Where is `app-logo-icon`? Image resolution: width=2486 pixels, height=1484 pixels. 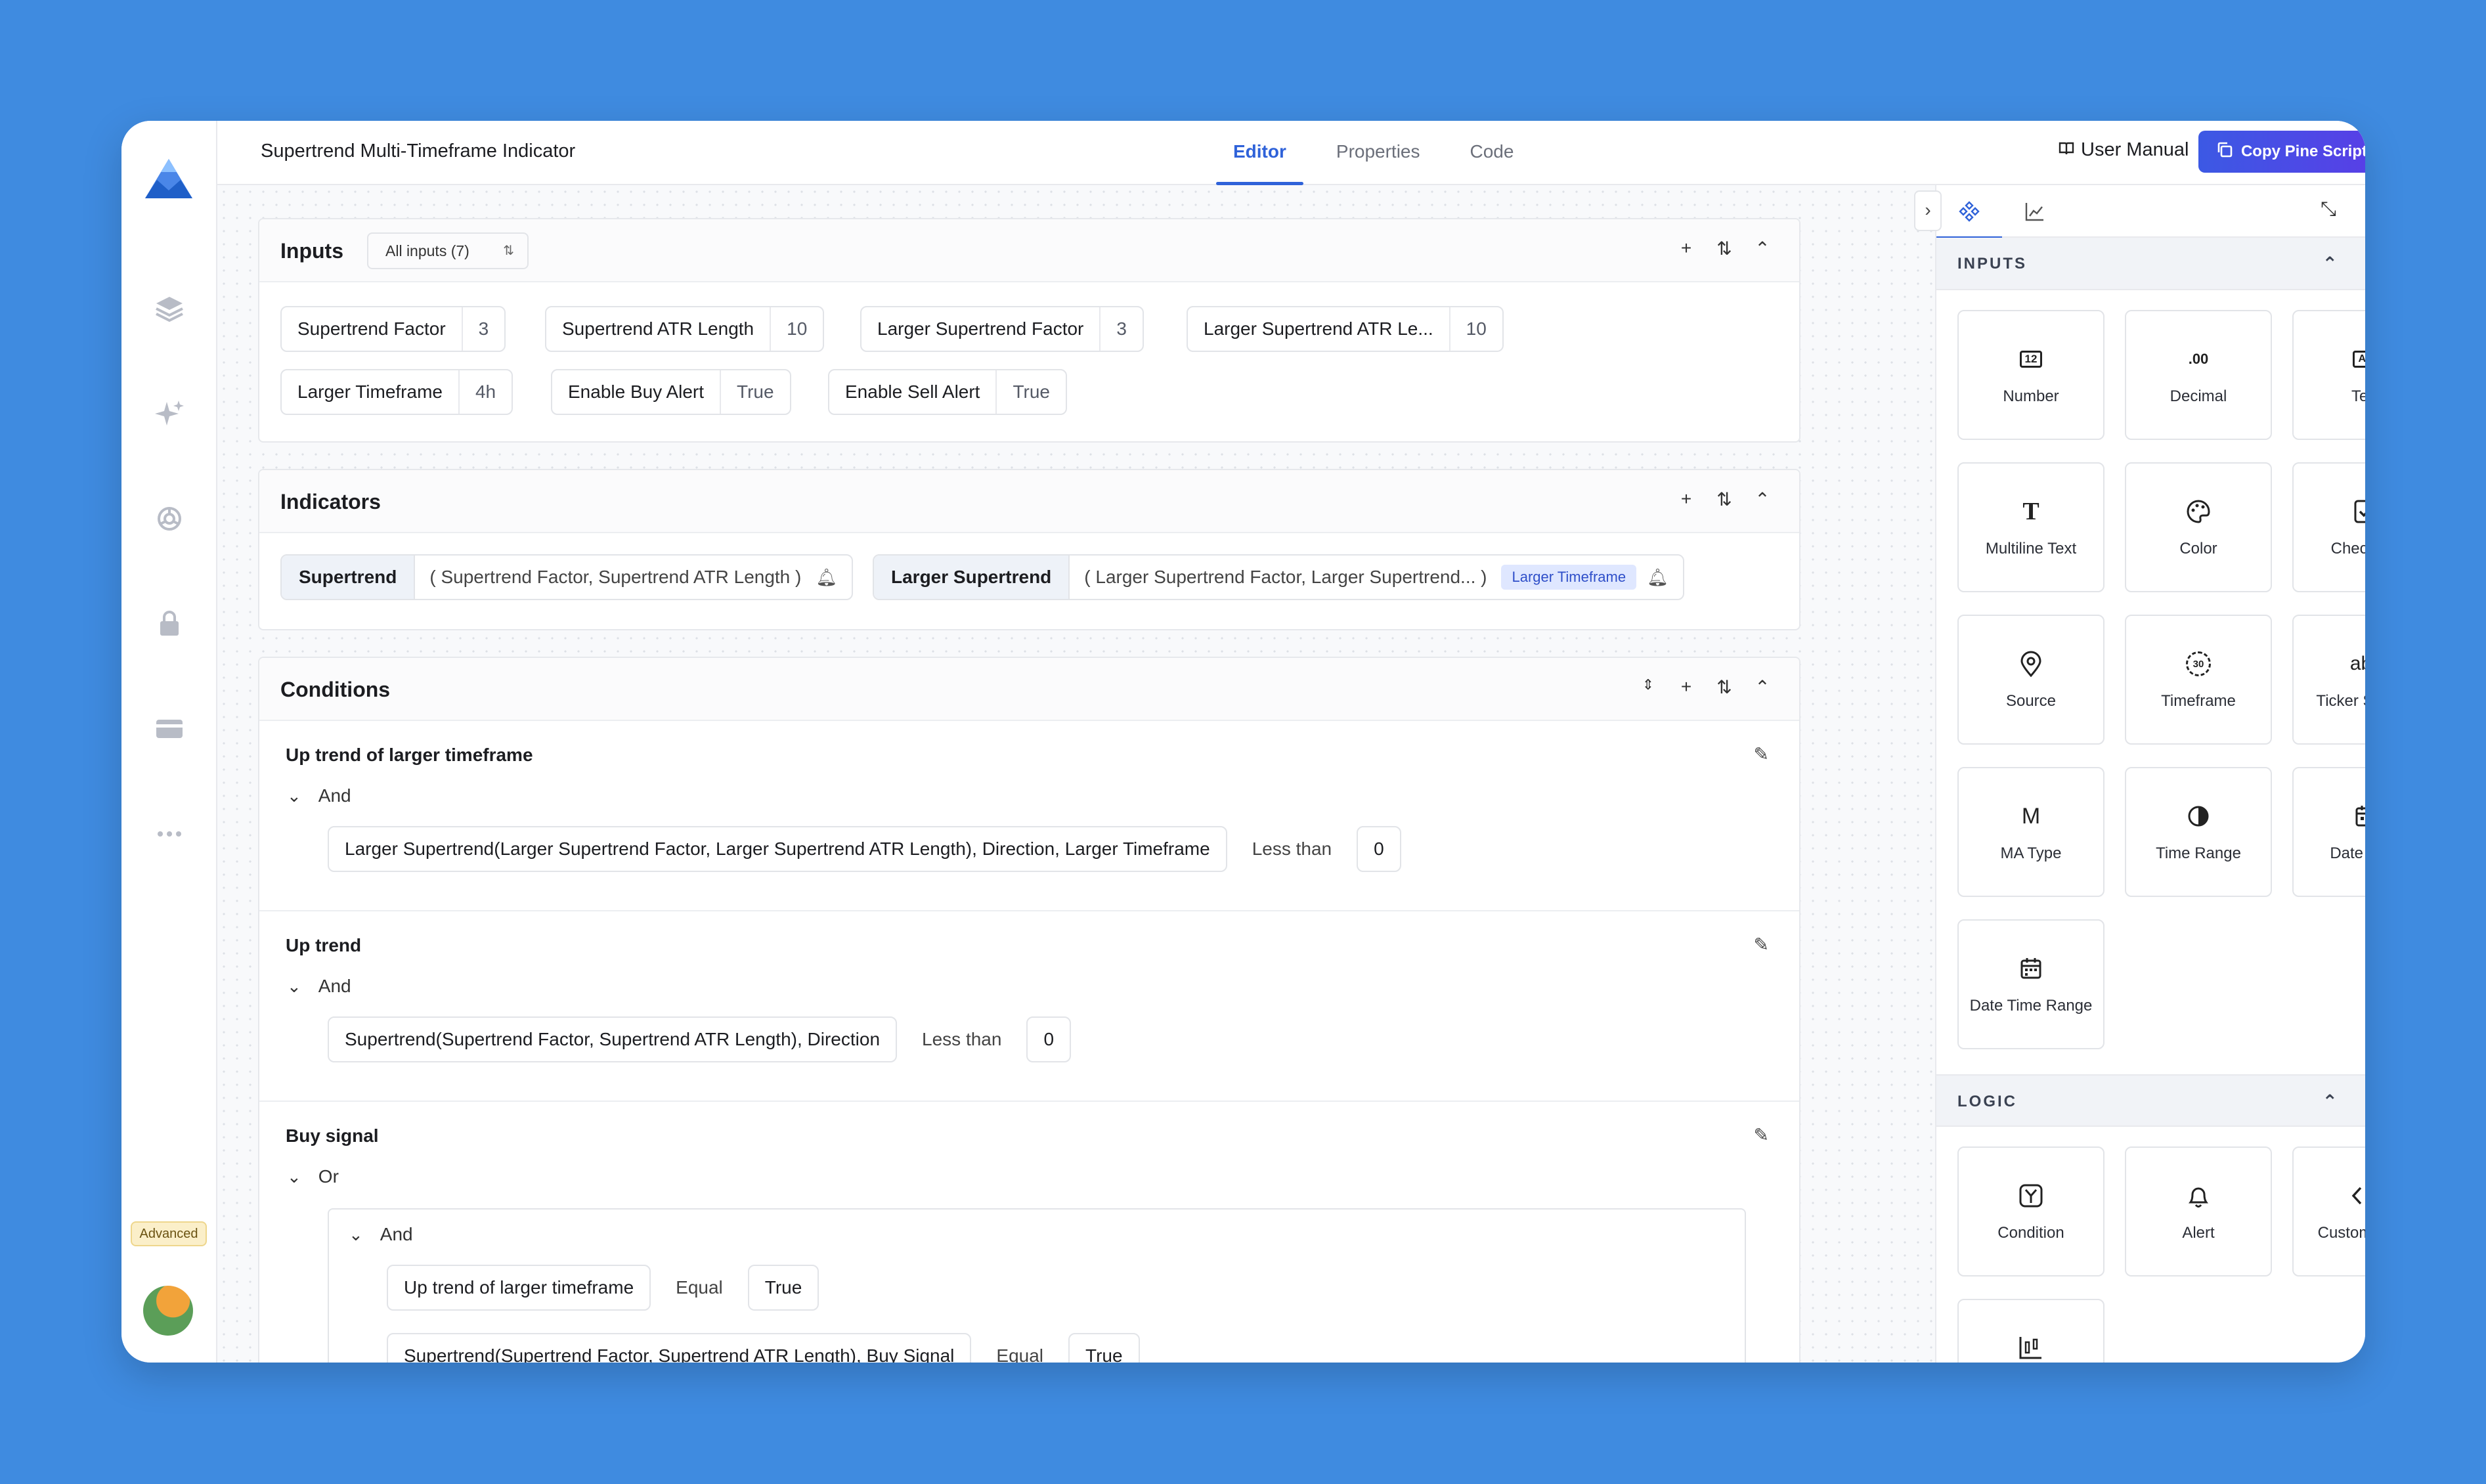
app-logo-icon is located at coordinates (169, 179).